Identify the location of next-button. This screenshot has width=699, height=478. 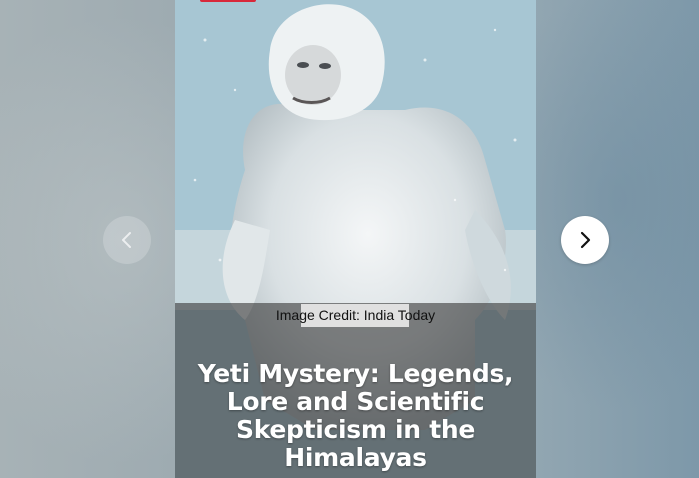
(585, 240).